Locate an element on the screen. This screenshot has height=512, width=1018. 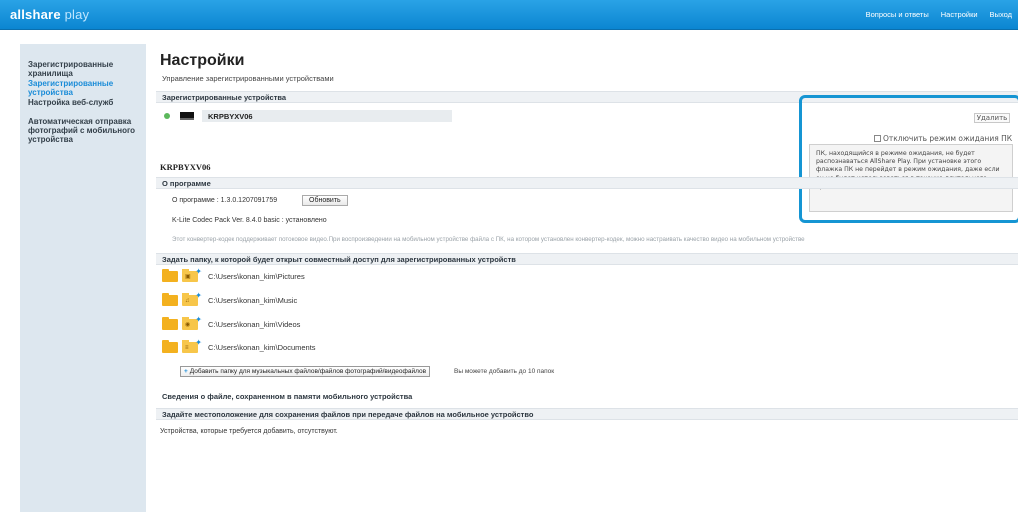
version-text: О программе : 1.3.0.1207091759 is located at coordinates (225, 200).